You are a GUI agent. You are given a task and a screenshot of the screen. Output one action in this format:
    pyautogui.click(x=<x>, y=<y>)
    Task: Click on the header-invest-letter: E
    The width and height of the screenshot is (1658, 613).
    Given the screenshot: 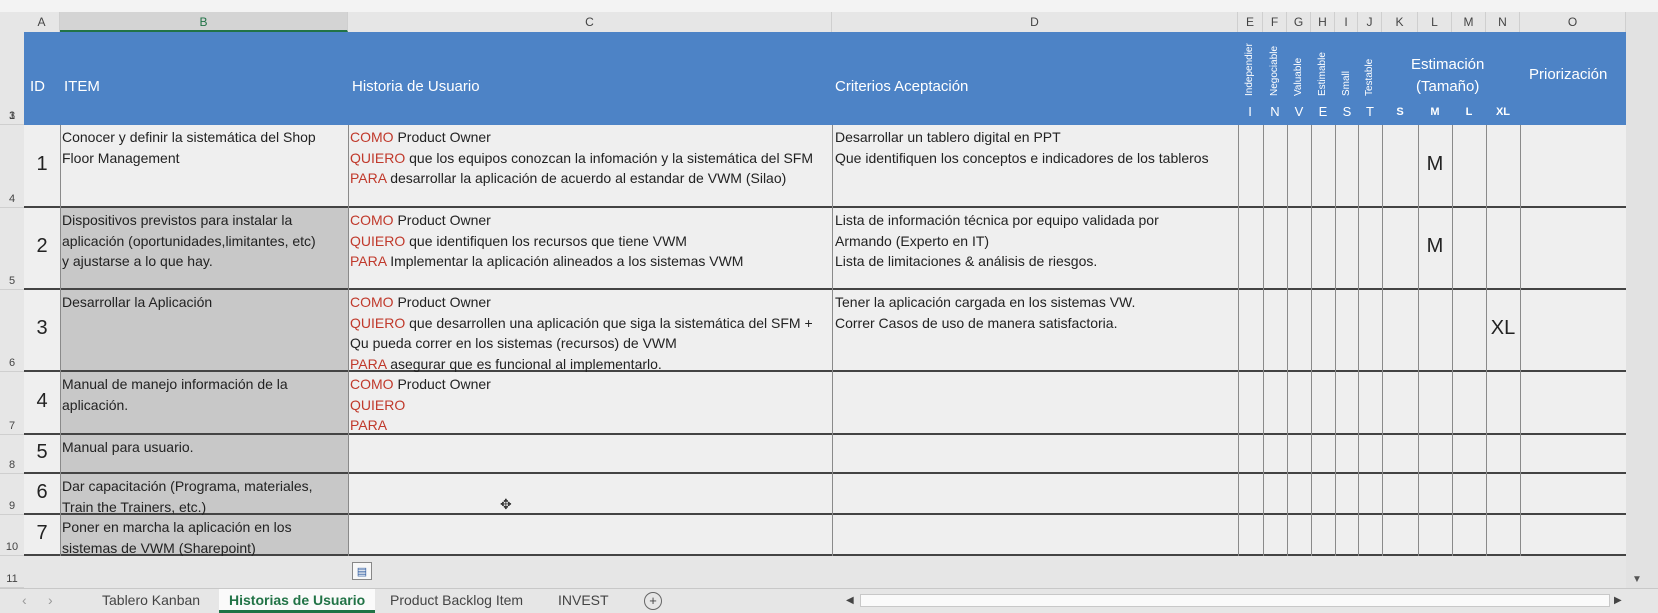 What is the action you would take?
    pyautogui.click(x=1323, y=111)
    